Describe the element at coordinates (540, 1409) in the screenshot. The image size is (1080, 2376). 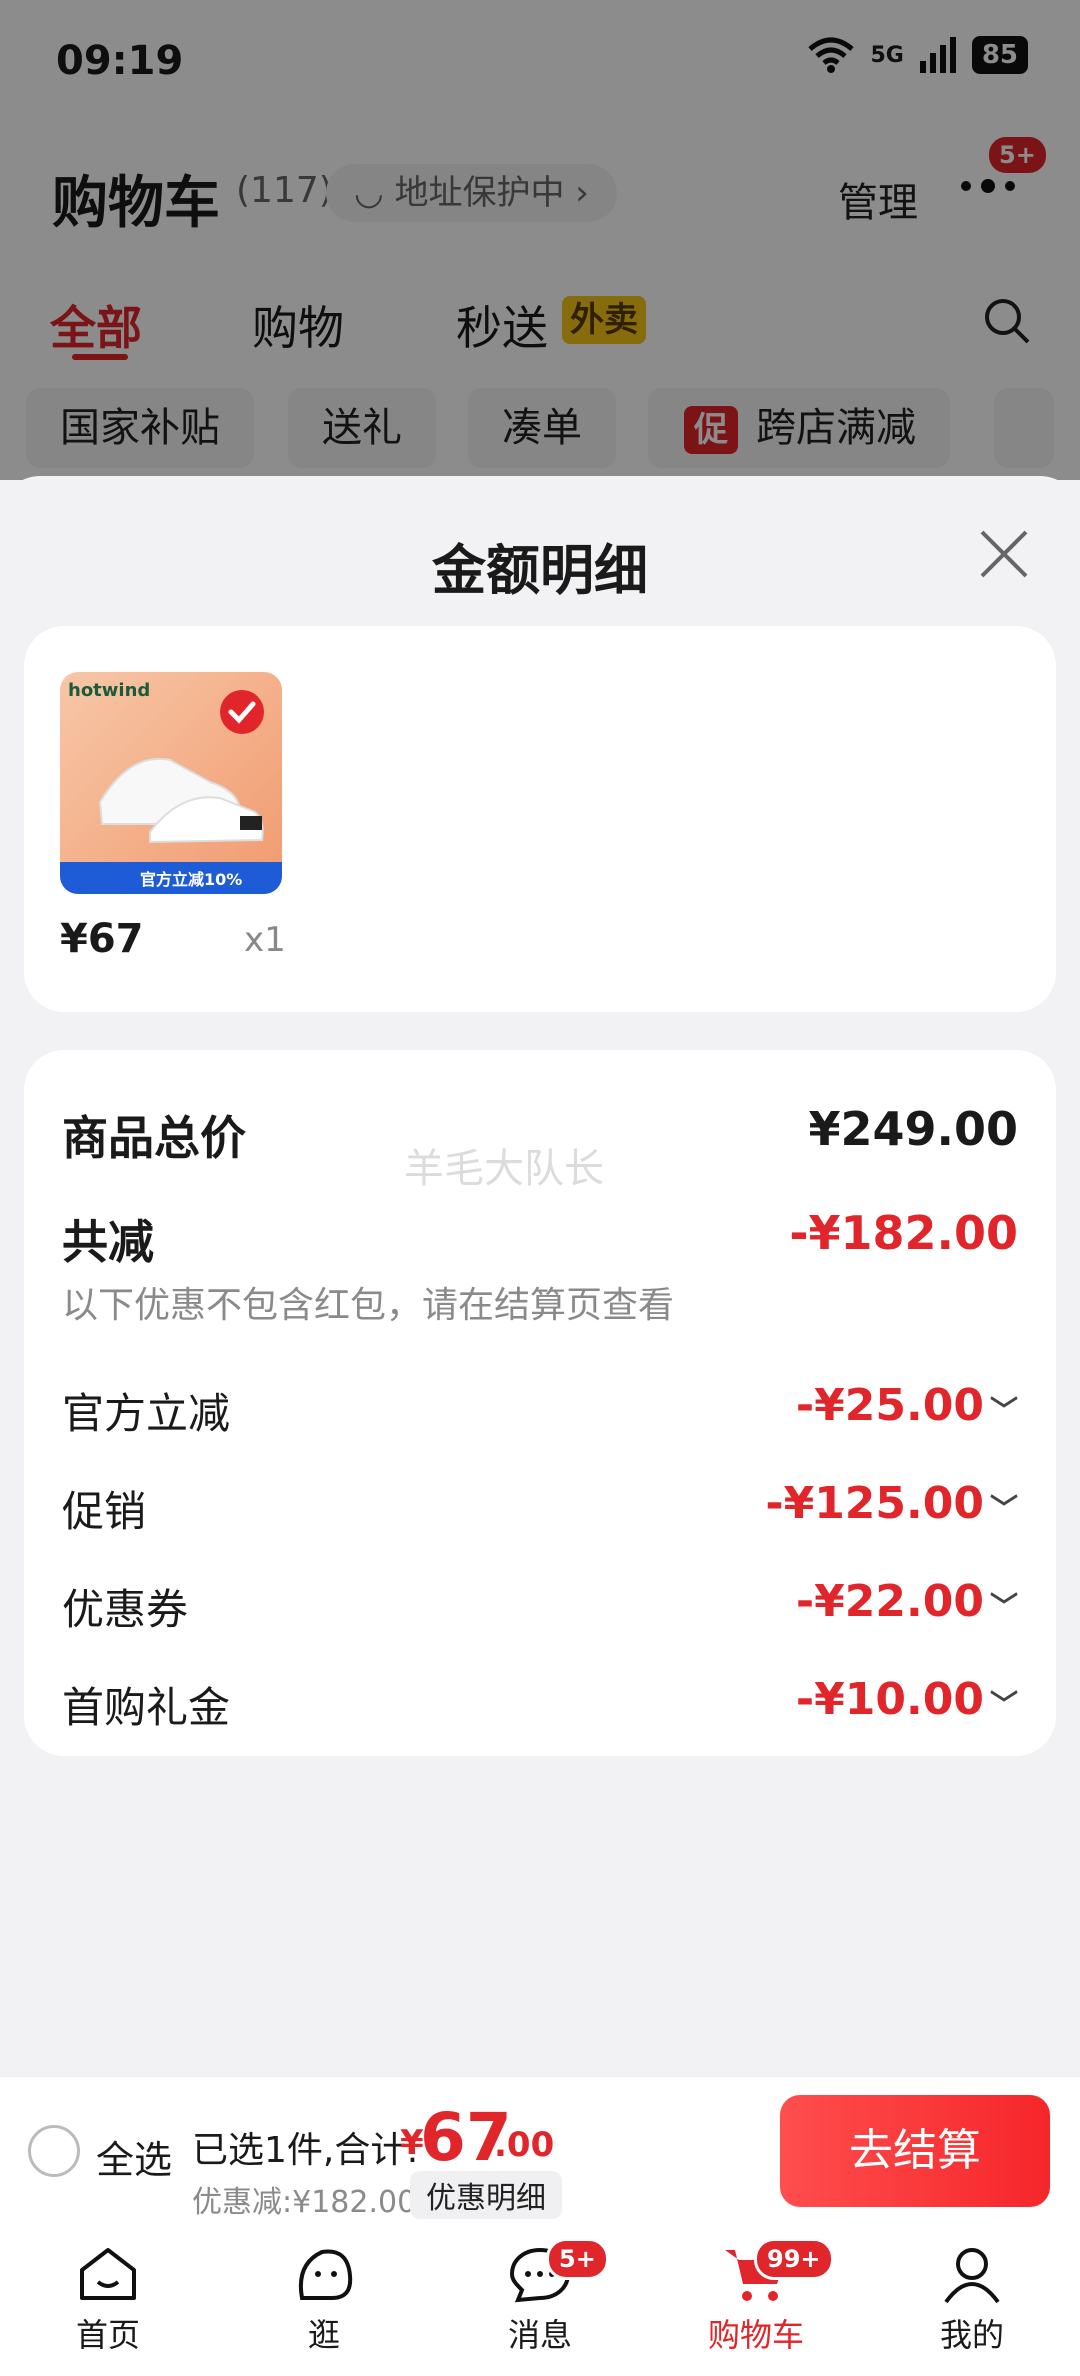
I see `line-official: 官方立减 -¥25.00 ﹀` at that location.